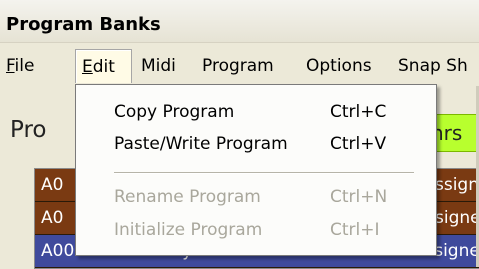  I want to click on menu-edit-accel: E, so click(87, 67).